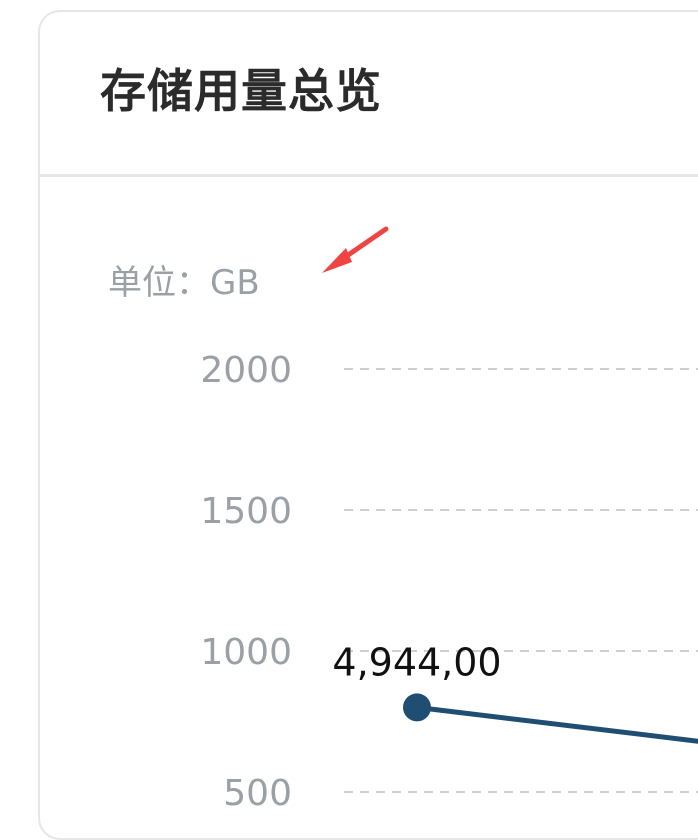 This screenshot has width=698, height=840. What do you see at coordinates (246, 582) in the screenshot?
I see `y-axis-ticks: 2000 1500 1000 500` at bounding box center [246, 582].